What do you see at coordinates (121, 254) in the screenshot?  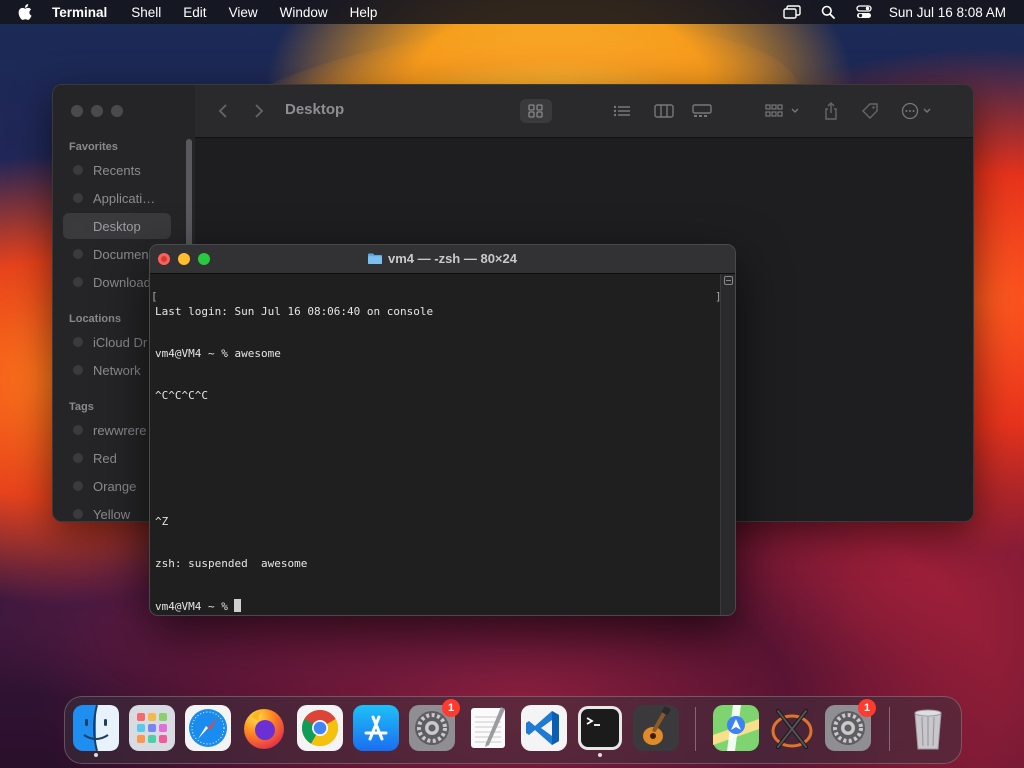 I see `sidebar-item-label: Documen` at bounding box center [121, 254].